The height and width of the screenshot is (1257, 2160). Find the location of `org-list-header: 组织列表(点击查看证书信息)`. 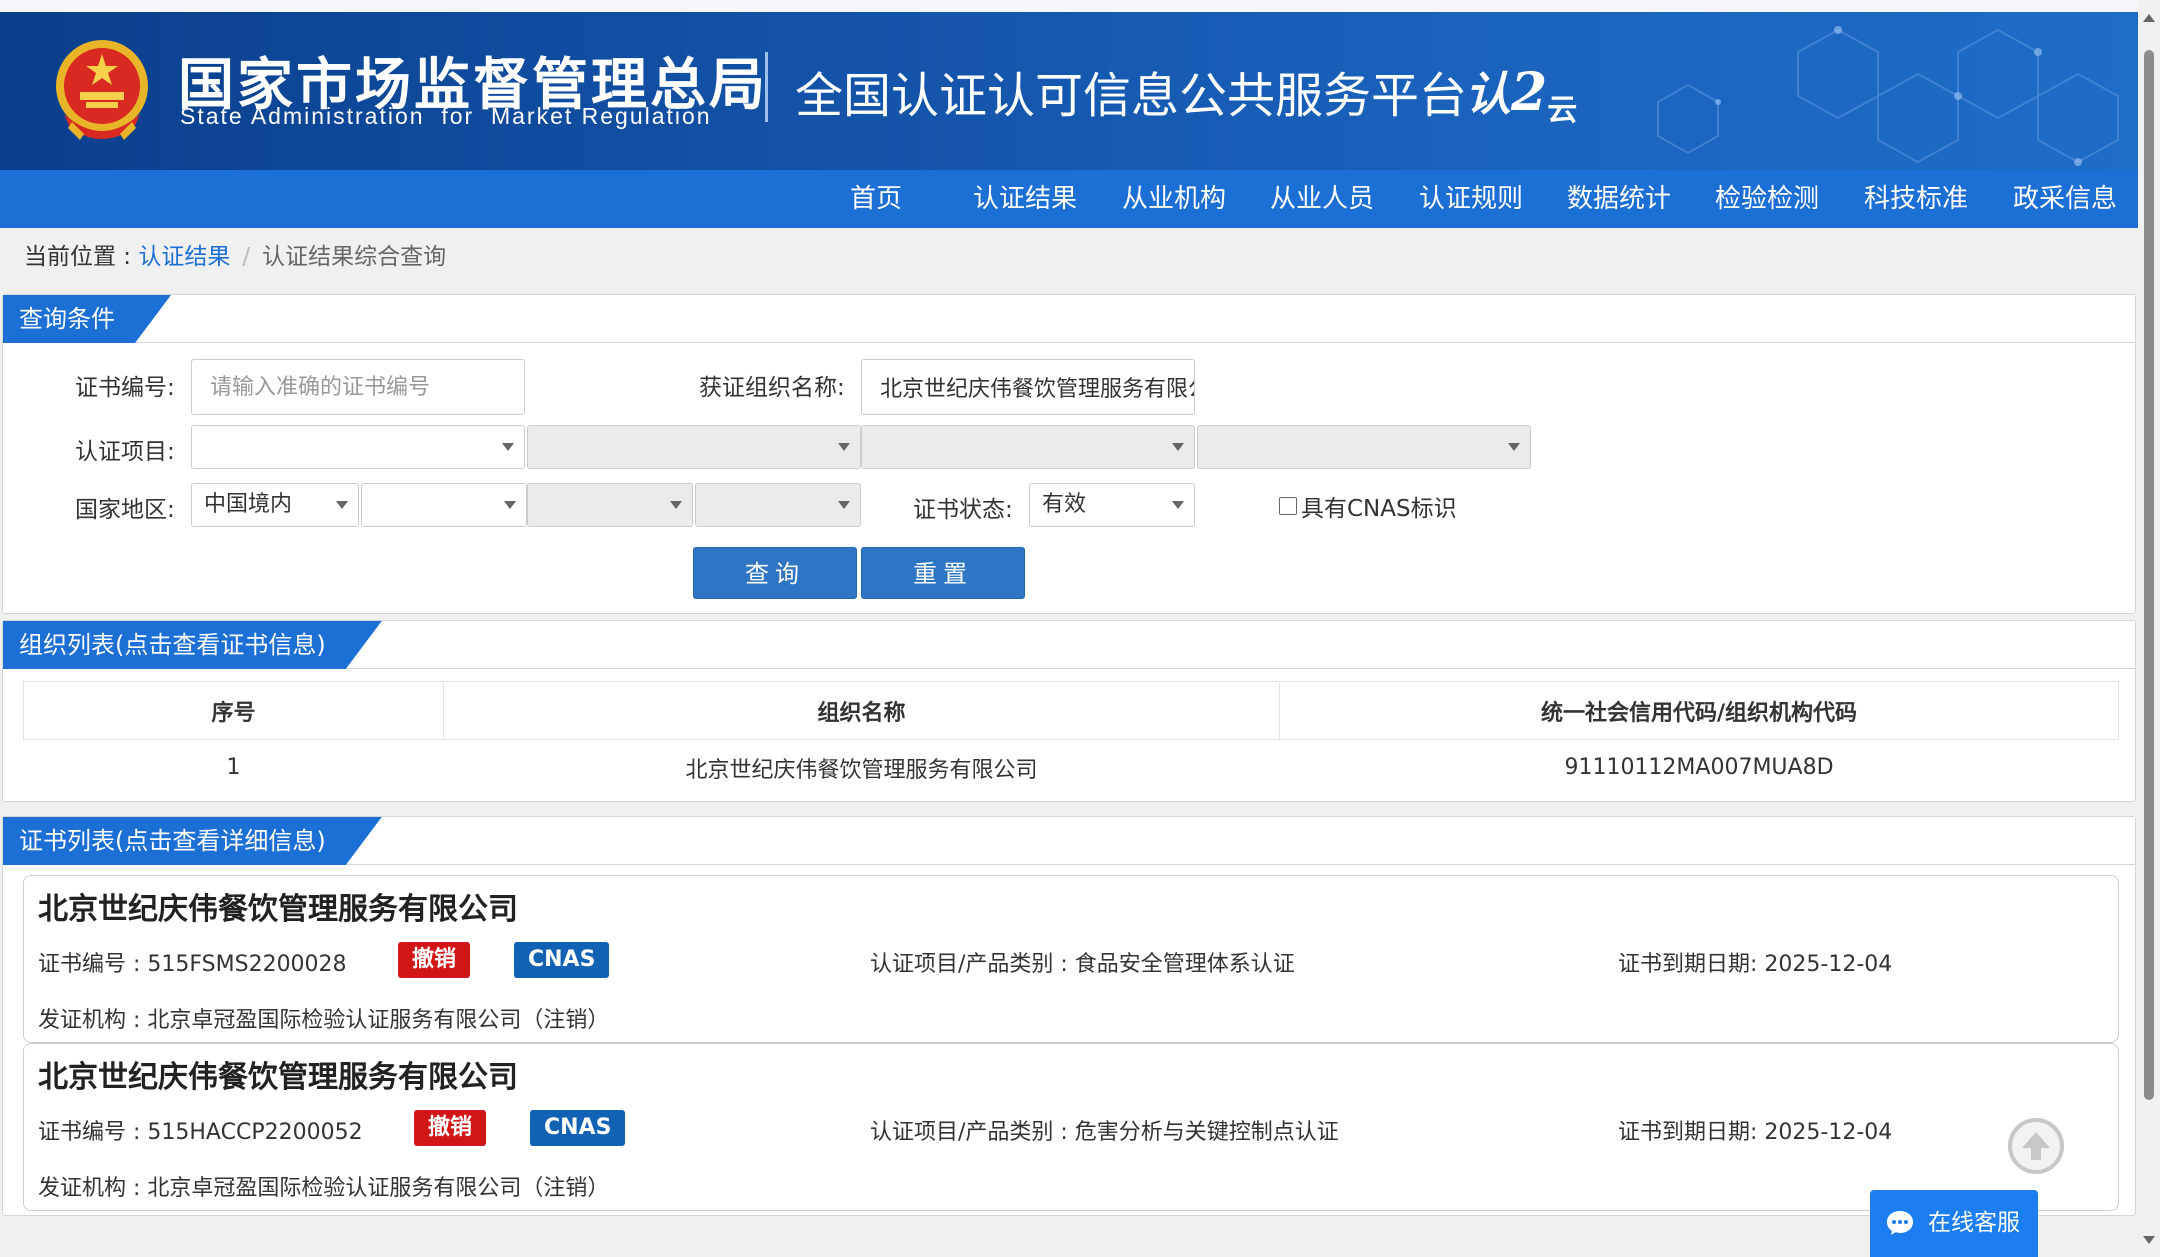

org-list-header: 组织列表(点击查看证书信息) is located at coordinates (1069, 645).